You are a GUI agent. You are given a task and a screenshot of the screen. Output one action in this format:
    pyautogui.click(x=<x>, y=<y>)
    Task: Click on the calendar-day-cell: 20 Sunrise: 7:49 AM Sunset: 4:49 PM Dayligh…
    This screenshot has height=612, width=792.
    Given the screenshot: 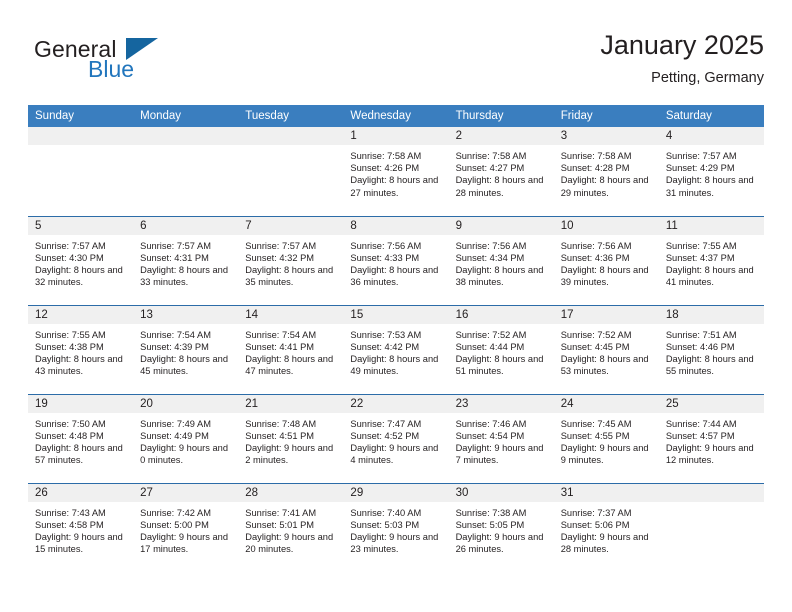 What is the action you would take?
    pyautogui.click(x=186, y=438)
    